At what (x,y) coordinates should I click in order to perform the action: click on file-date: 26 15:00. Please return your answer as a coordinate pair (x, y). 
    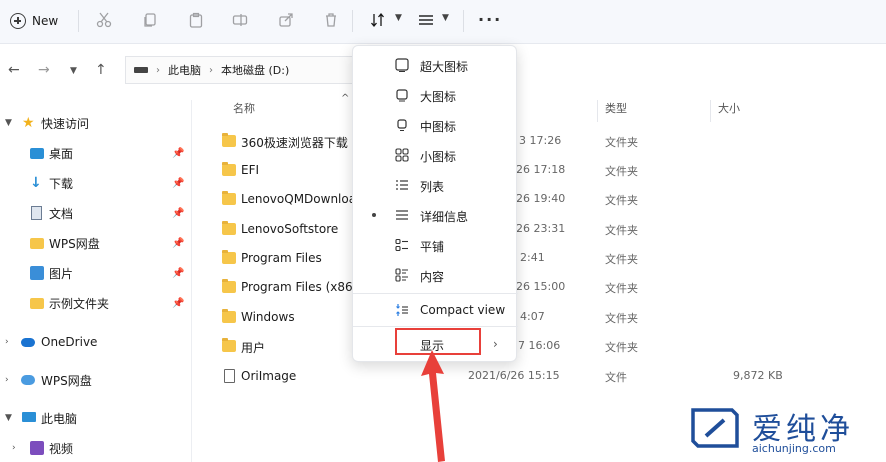
    Looking at the image, I should click on (541, 286).